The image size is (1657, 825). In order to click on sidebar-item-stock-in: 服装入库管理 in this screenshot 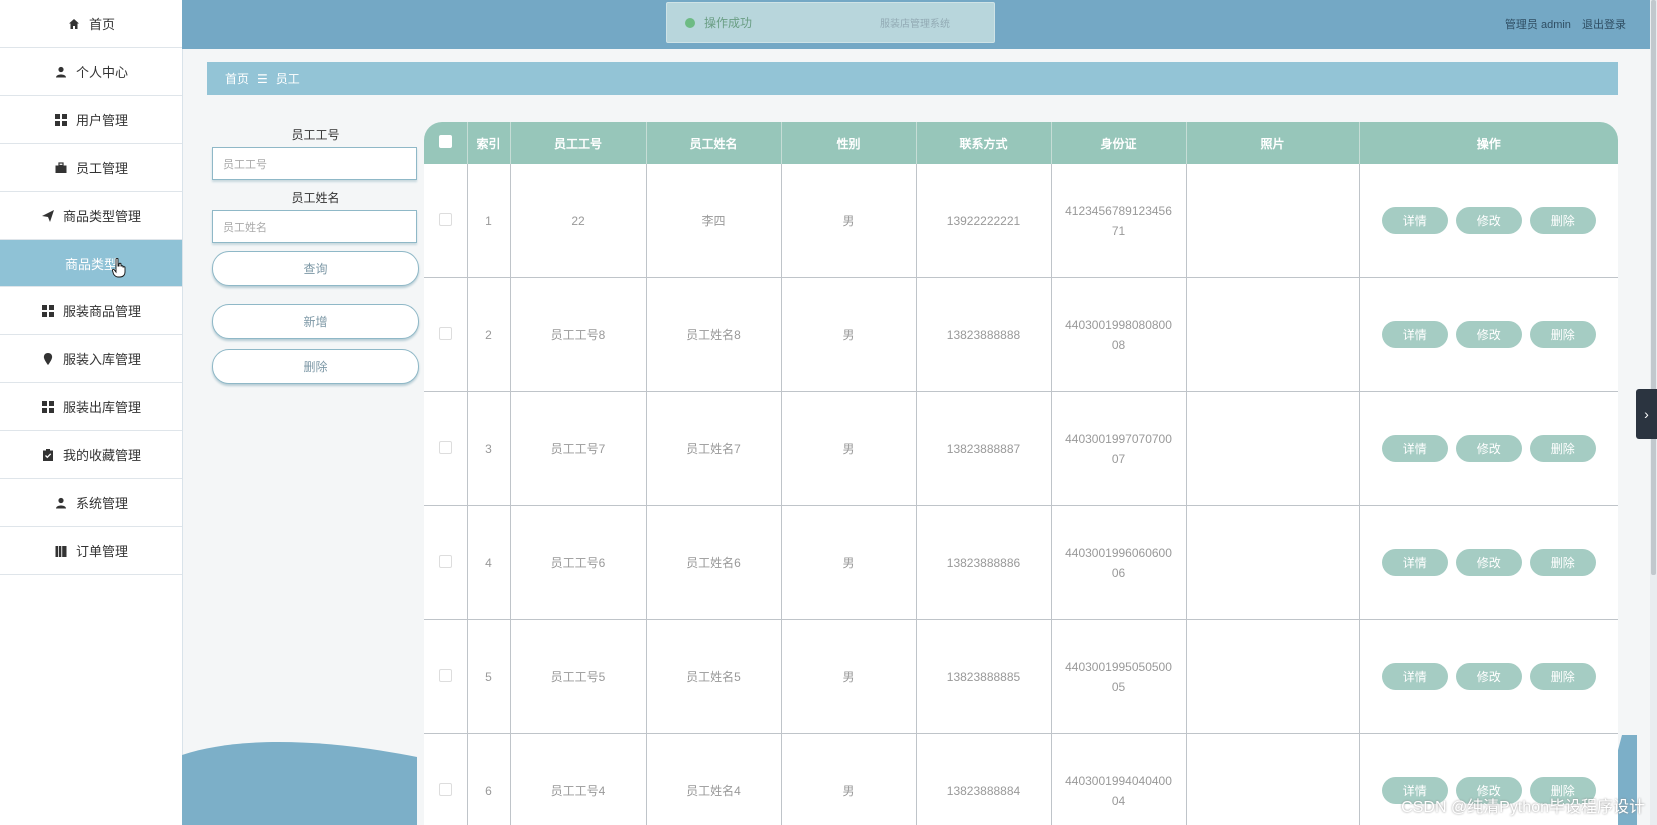, I will do `click(91, 359)`.